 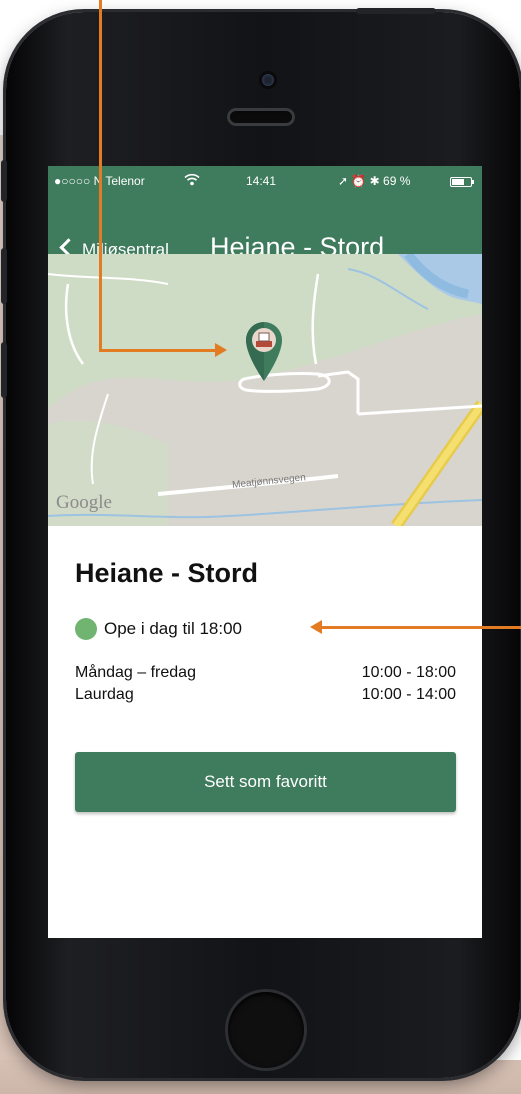 I want to click on hours-time: 10:00 - 14:00, so click(x=408, y=694).